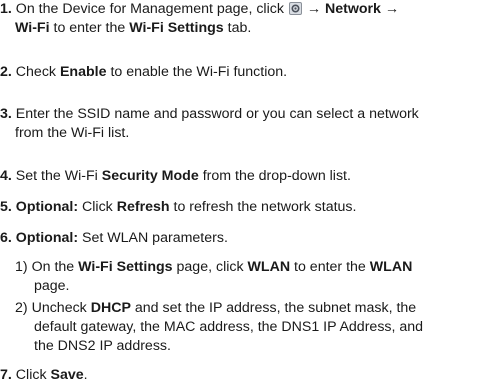  I want to click on step-number: 4., so click(6, 176).